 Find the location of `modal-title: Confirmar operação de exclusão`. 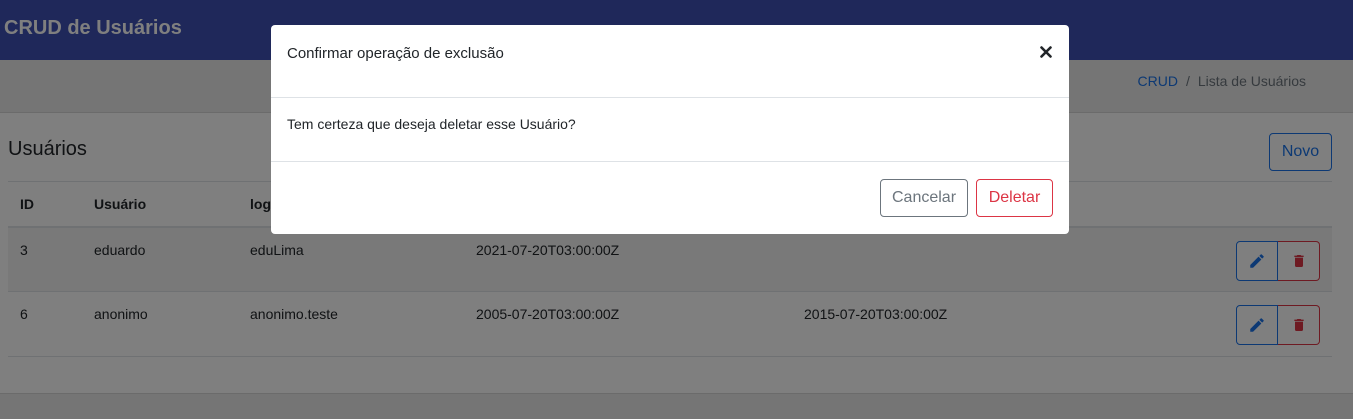

modal-title: Confirmar operação de exclusão is located at coordinates (395, 53).